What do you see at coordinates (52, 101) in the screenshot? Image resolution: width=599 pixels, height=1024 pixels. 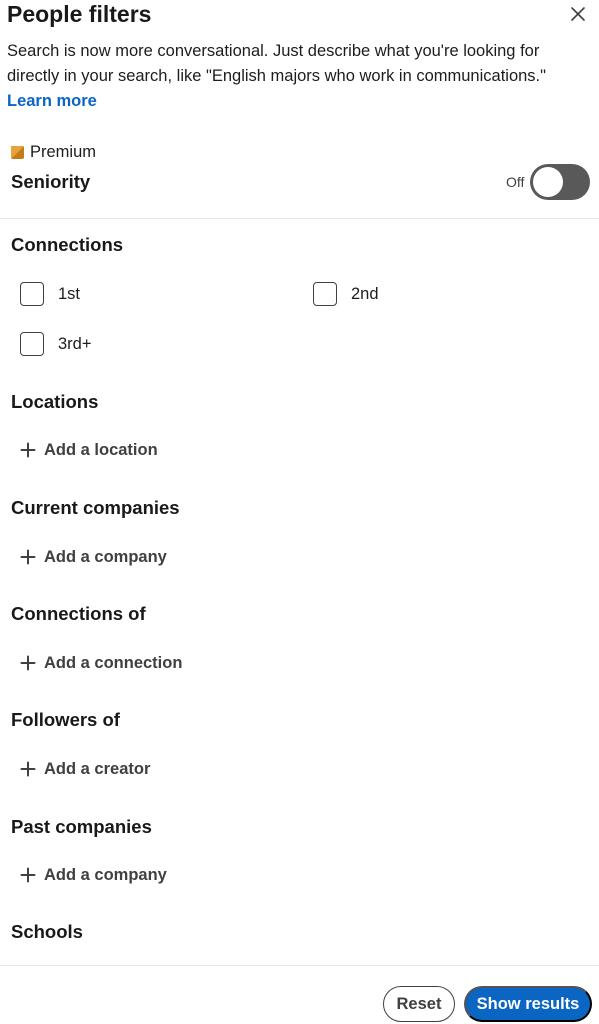 I see `learn-more-link: Learn more` at bounding box center [52, 101].